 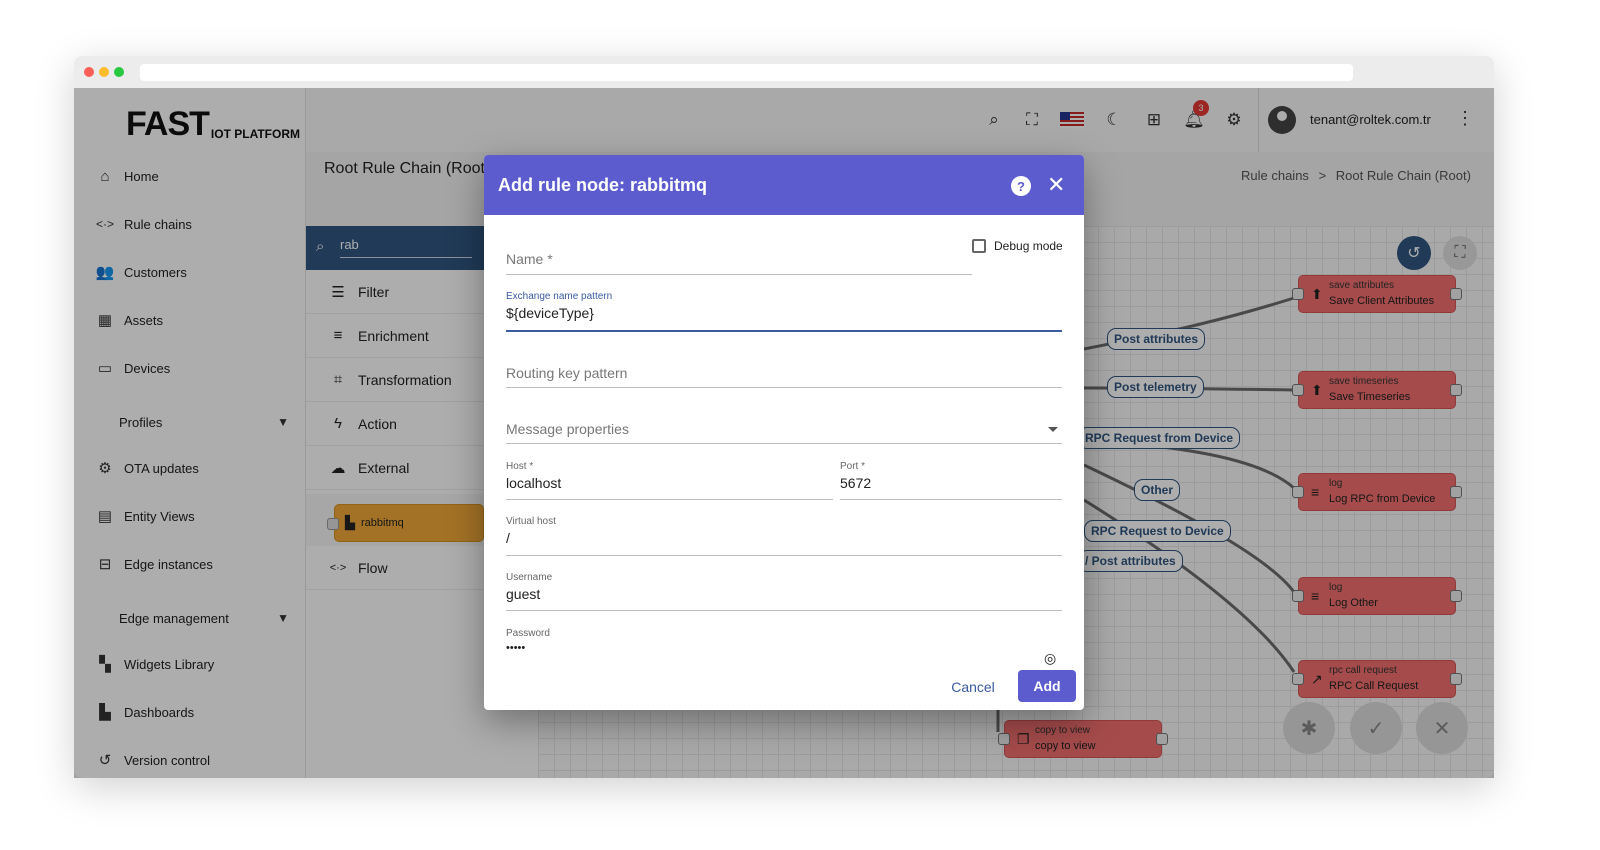 What do you see at coordinates (1047, 686) in the screenshot?
I see `add-button: Add` at bounding box center [1047, 686].